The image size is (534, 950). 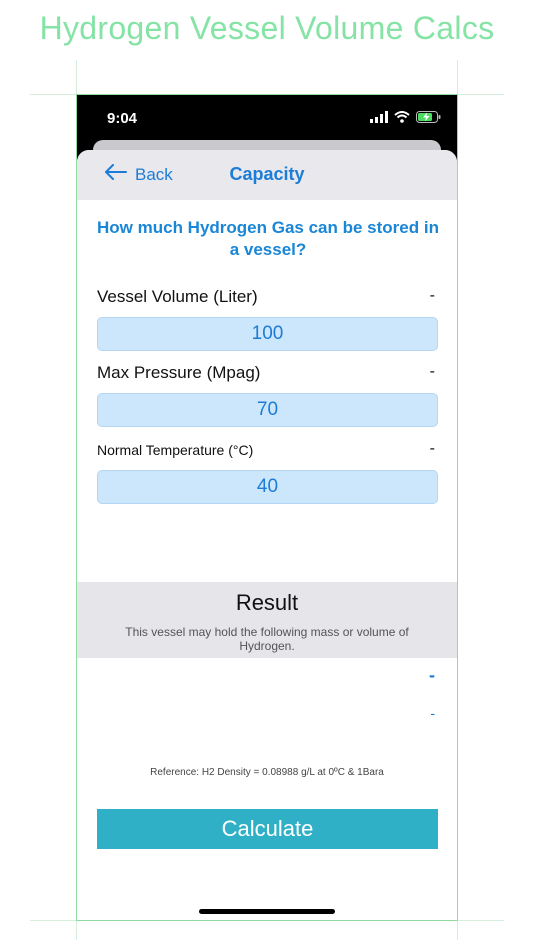 What do you see at coordinates (154, 174) in the screenshot?
I see `back-label: Back` at bounding box center [154, 174].